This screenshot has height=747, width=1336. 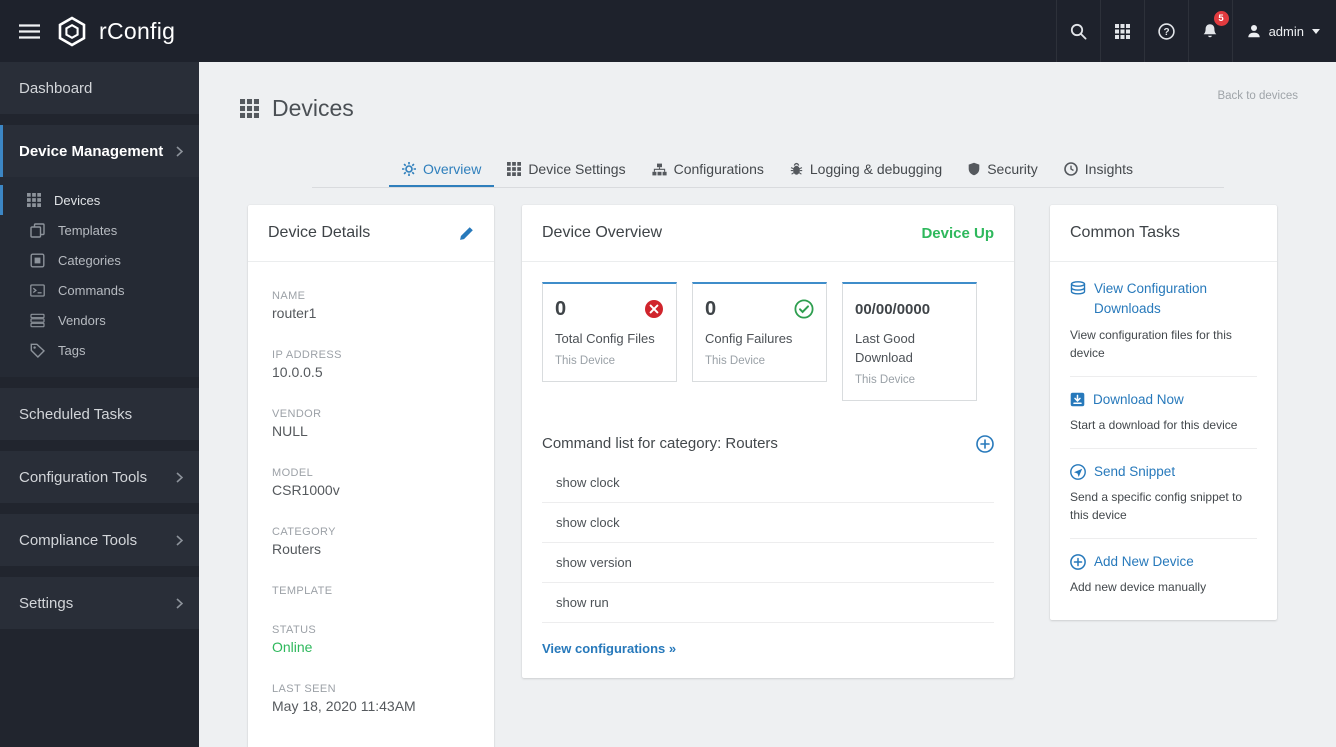 What do you see at coordinates (1098, 169) in the screenshot?
I see `tab-insights: Insights` at bounding box center [1098, 169].